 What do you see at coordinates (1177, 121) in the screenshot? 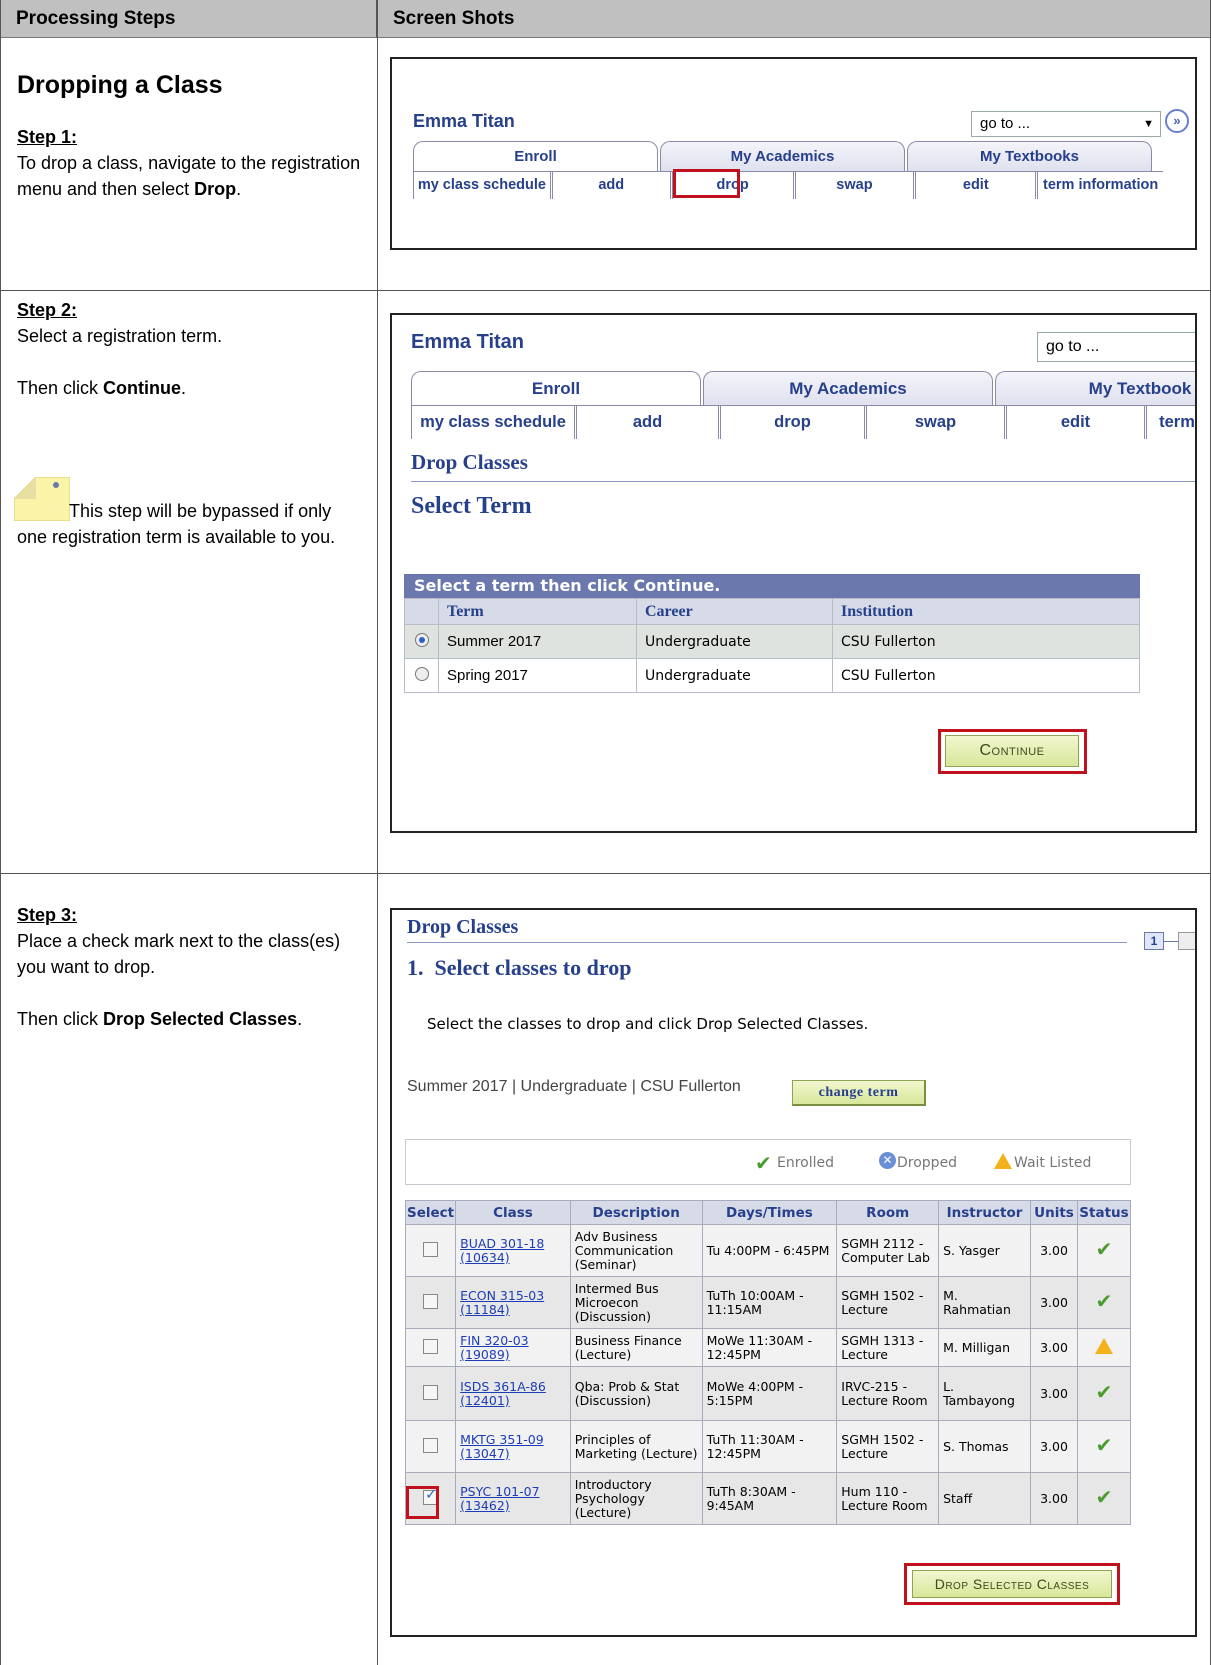
I see `go-arrow-icon: »` at bounding box center [1177, 121].